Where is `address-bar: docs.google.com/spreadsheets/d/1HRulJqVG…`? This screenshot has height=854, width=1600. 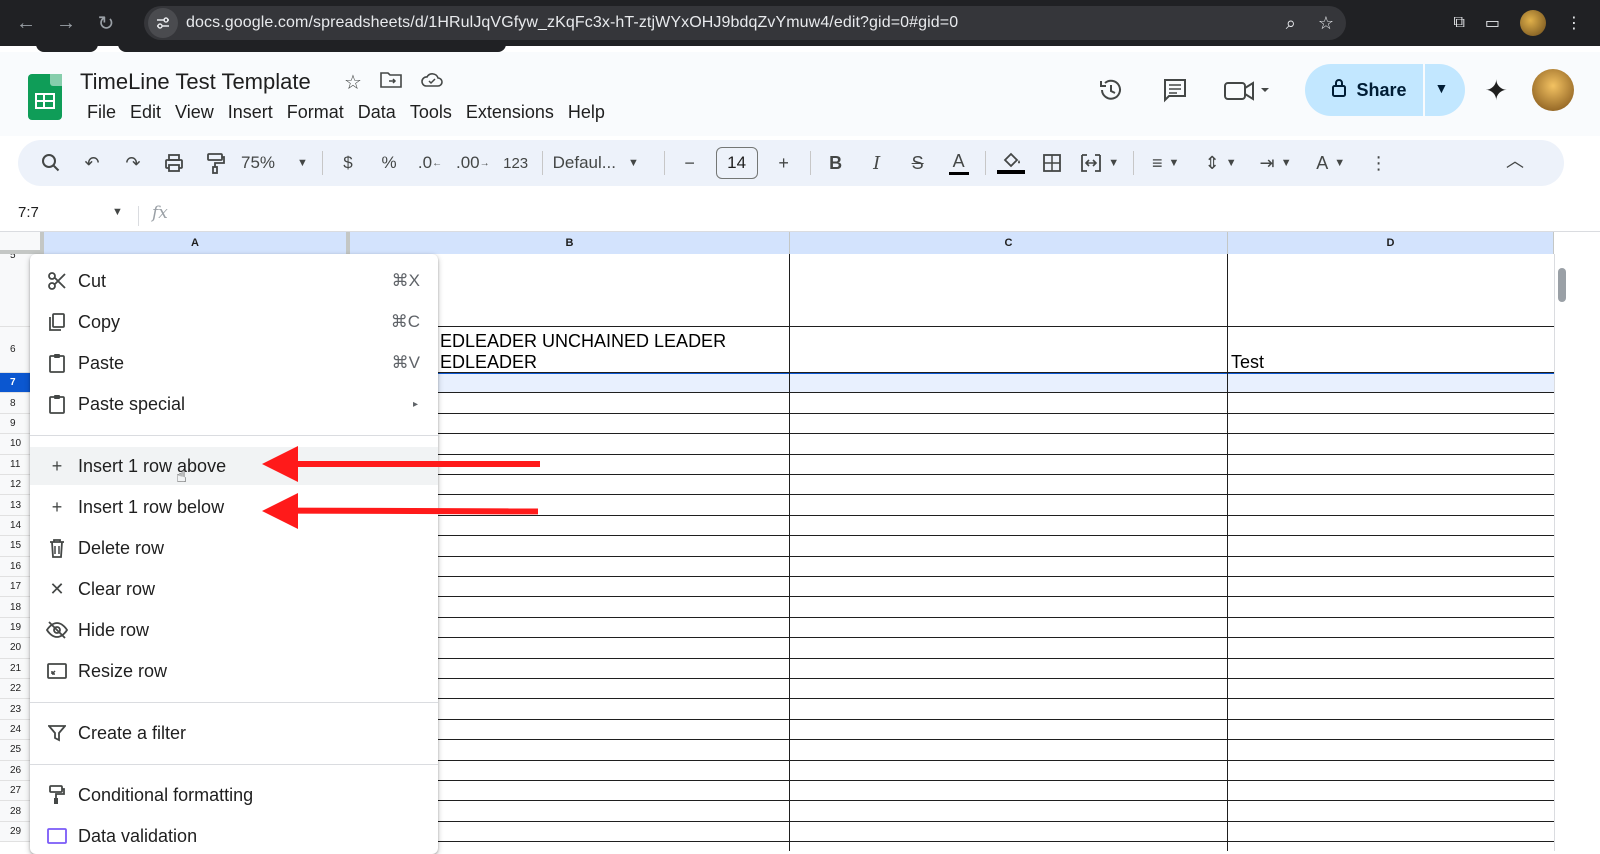
address-bar: docs.google.com/spreadsheets/d/1HRulJqVG… is located at coordinates (745, 23).